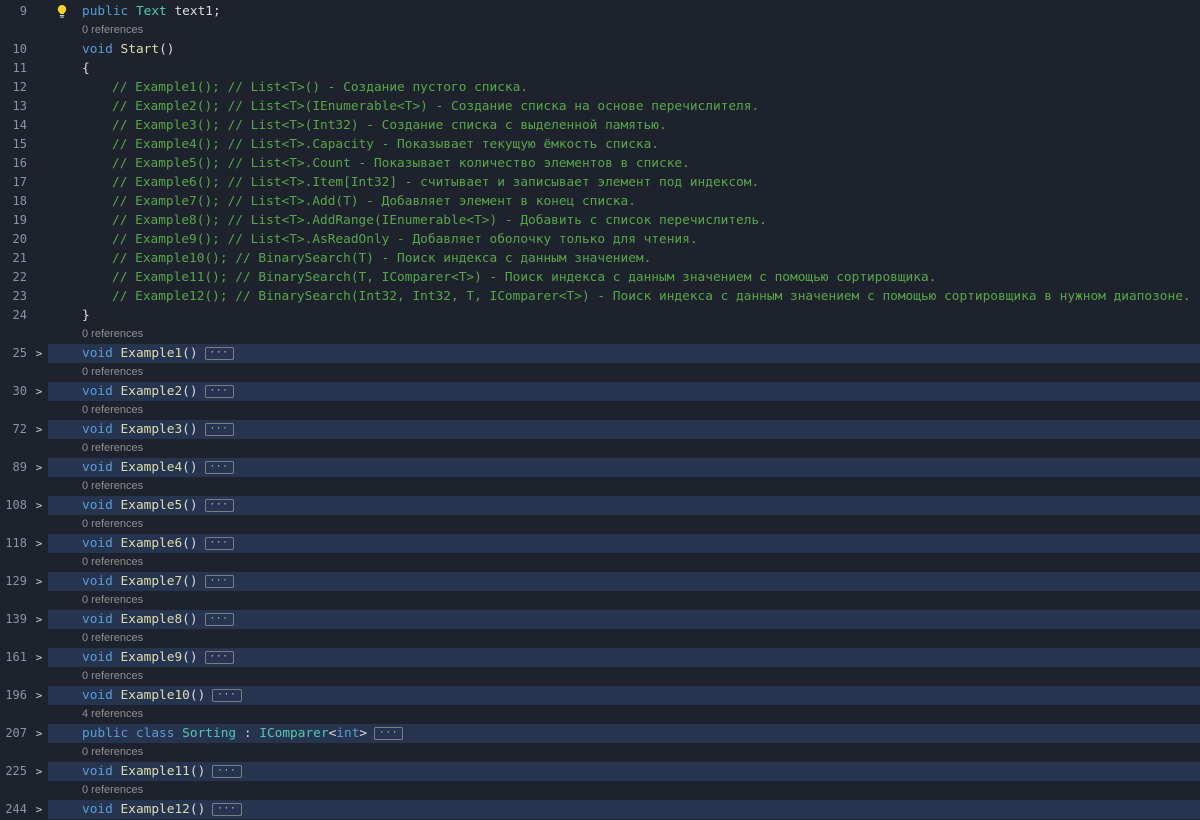 The height and width of the screenshot is (820, 1200). What do you see at coordinates (624, 429) in the screenshot?
I see `code-line-content: void Example3() ···` at bounding box center [624, 429].